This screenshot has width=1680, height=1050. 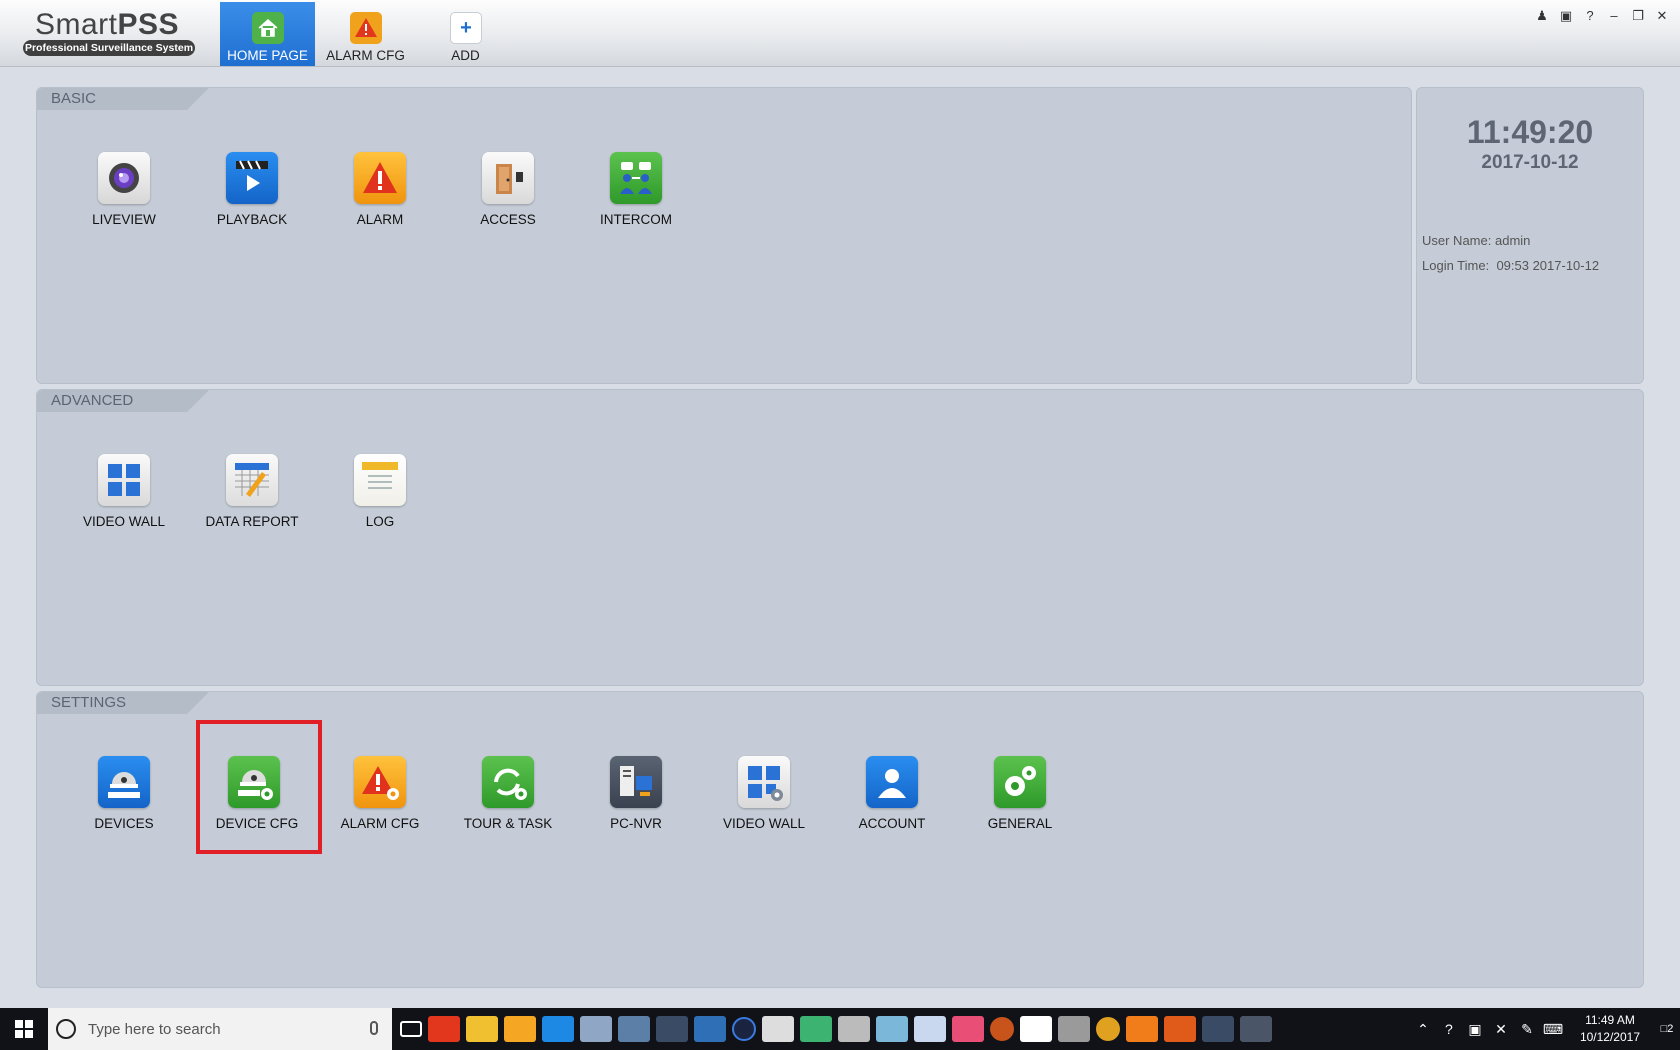 I want to click on smartpss-camera-icon, so click(x=1218, y=1029).